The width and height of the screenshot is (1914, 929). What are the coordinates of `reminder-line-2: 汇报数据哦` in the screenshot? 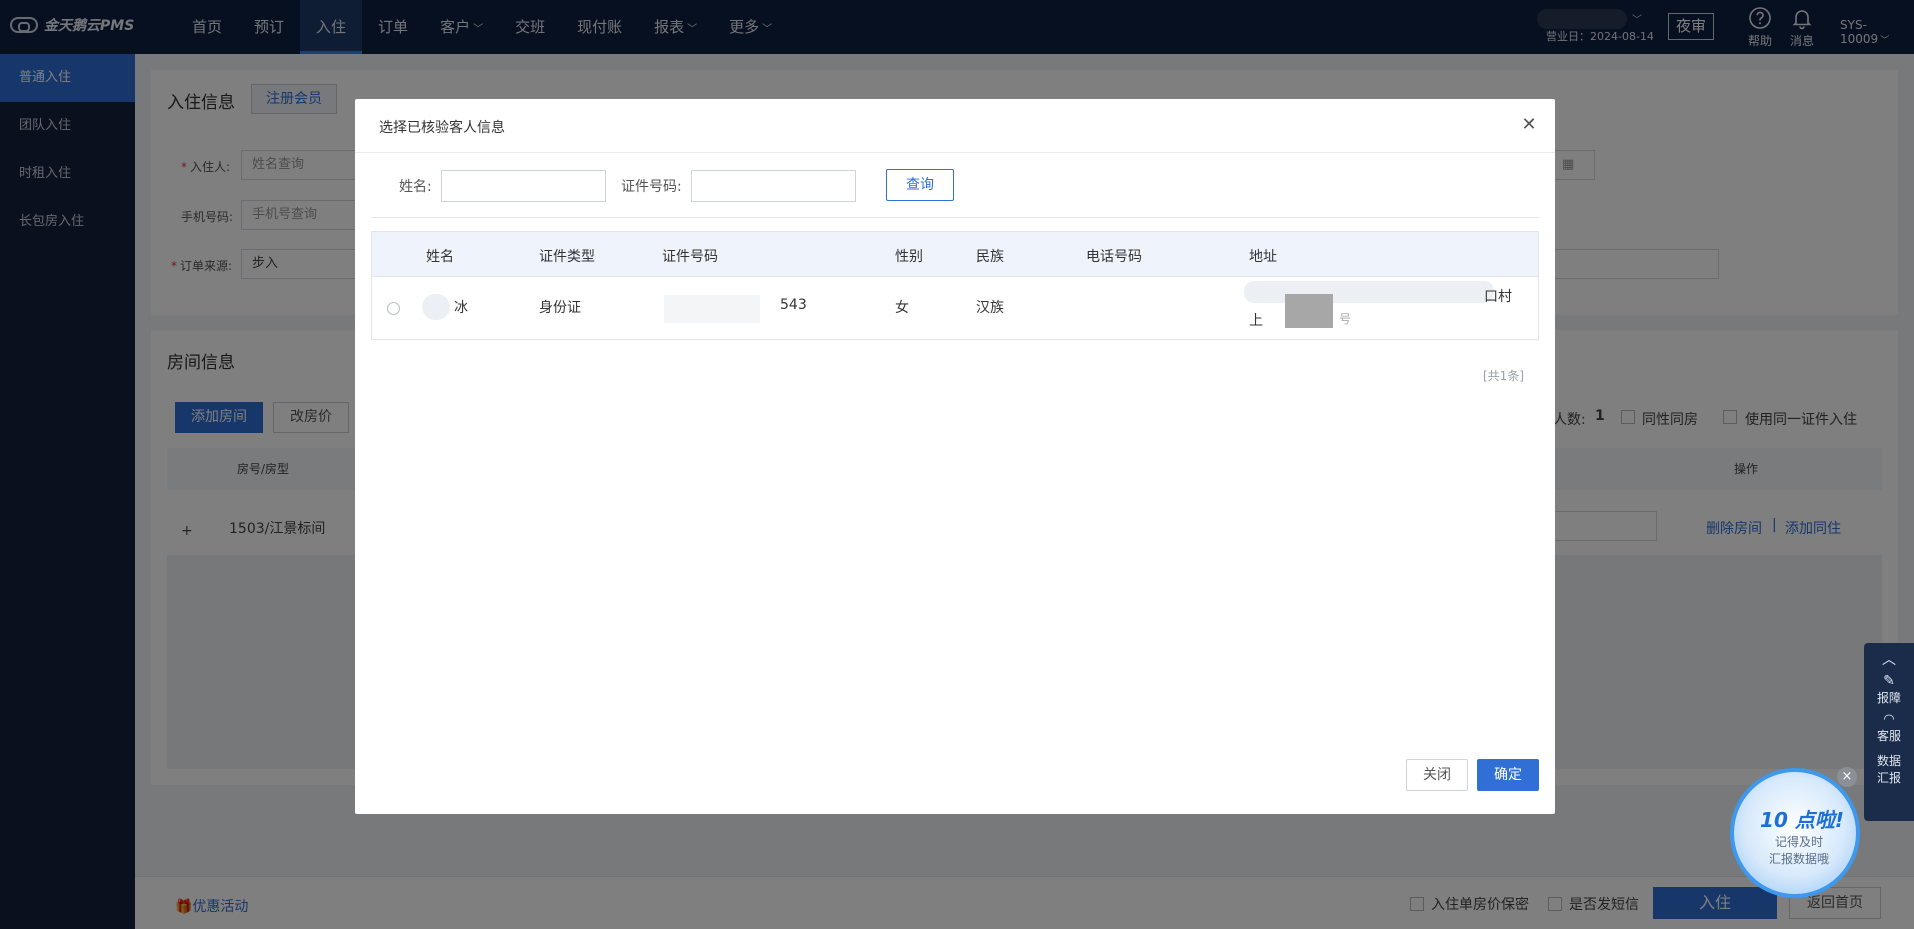 It's located at (1798, 859).